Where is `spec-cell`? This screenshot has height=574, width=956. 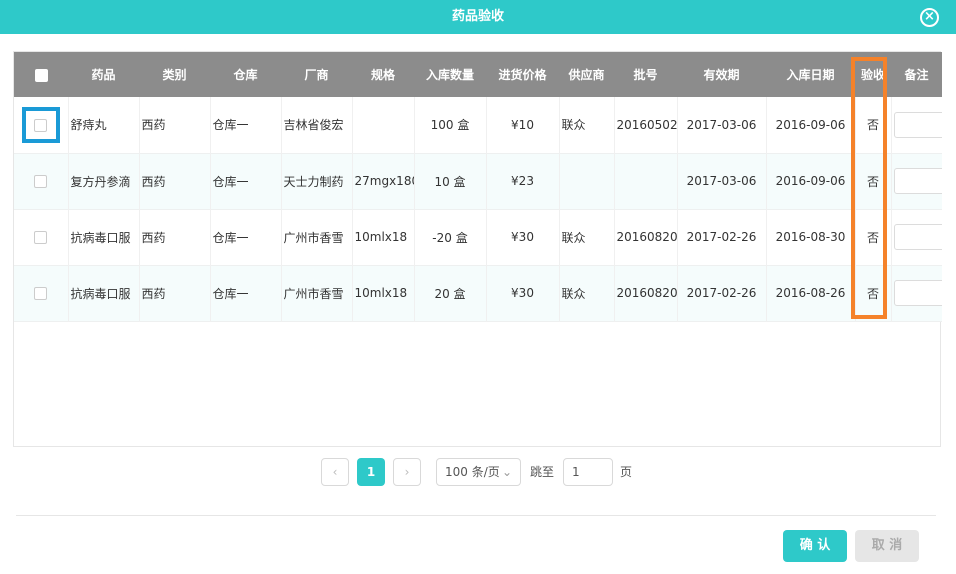 spec-cell is located at coordinates (383, 125).